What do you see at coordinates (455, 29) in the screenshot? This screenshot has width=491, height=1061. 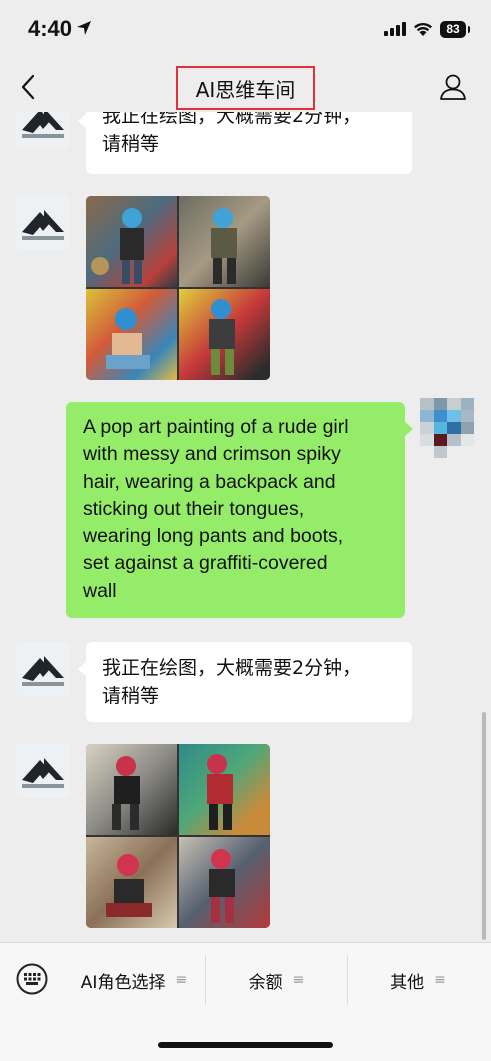 I see `battery-icon: 83` at bounding box center [455, 29].